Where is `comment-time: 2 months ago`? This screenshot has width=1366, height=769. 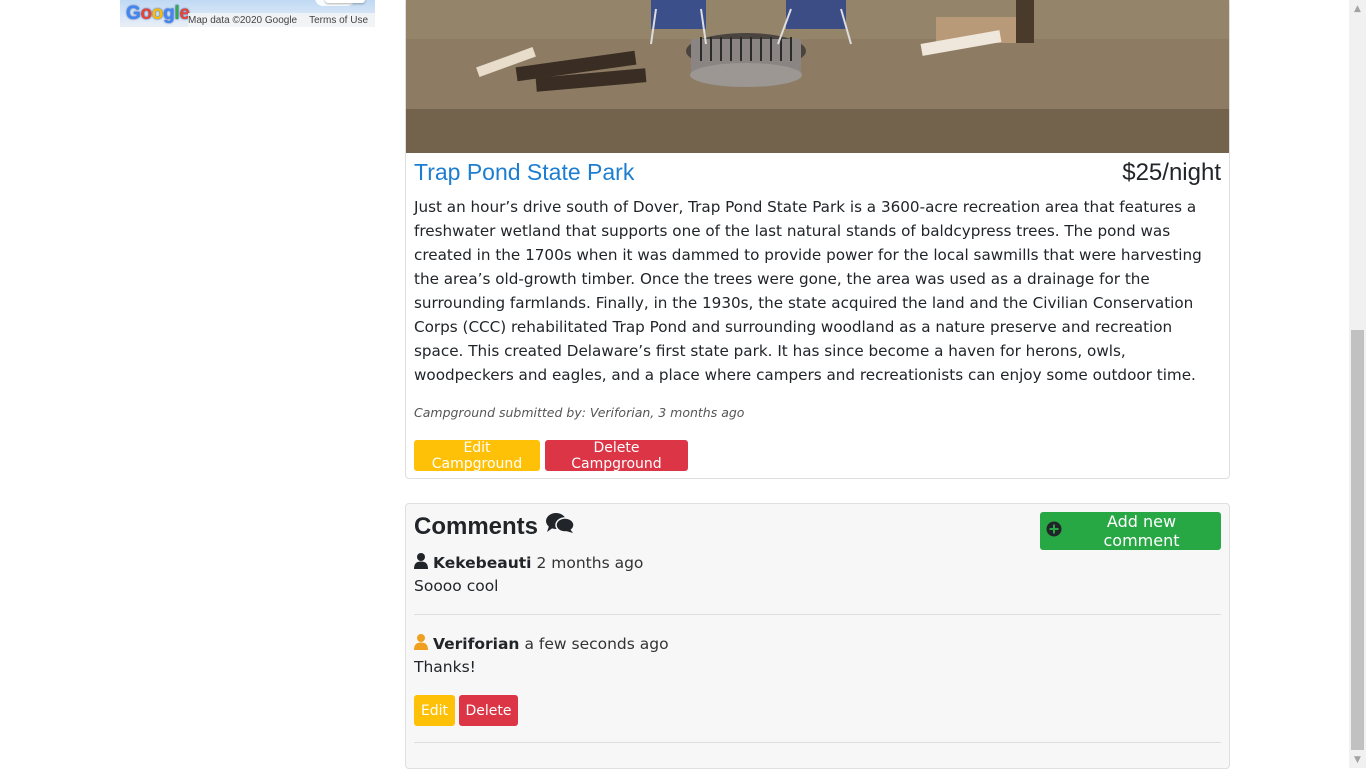 comment-time: 2 months ago is located at coordinates (590, 563).